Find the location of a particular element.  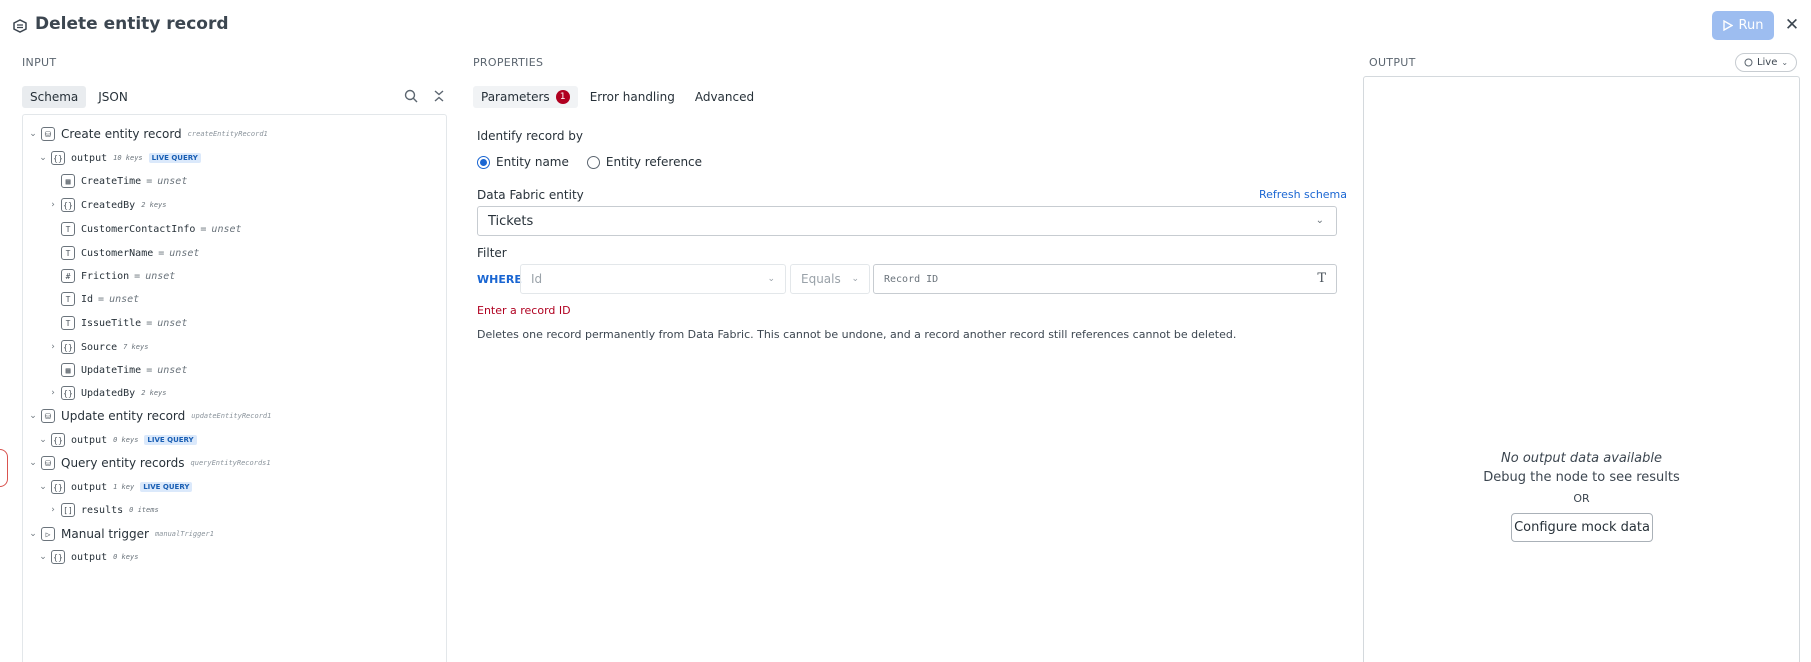

output-label: output is located at coordinates (89, 487).